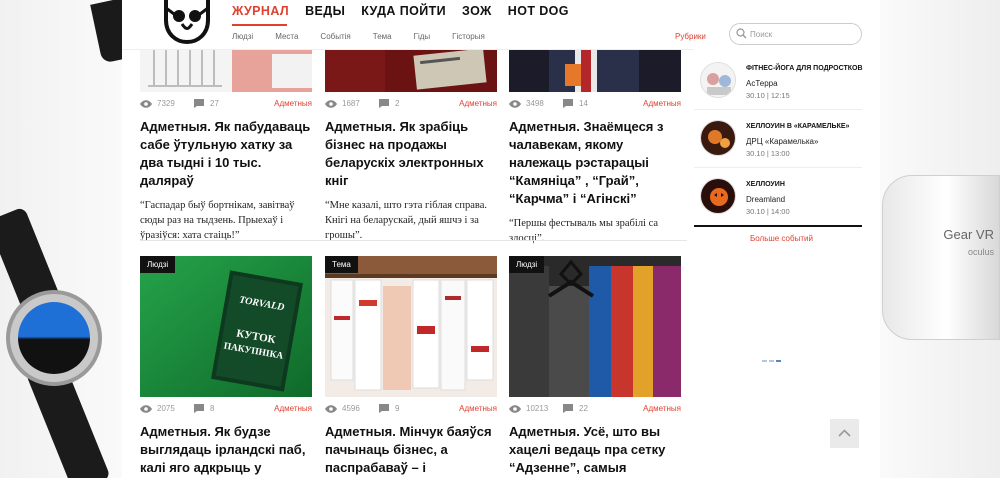 Image resolution: width=1000 pixels, height=478 pixels. What do you see at coordinates (768, 211) in the screenshot?
I see `event-time: 30.10 | 14:00` at bounding box center [768, 211].